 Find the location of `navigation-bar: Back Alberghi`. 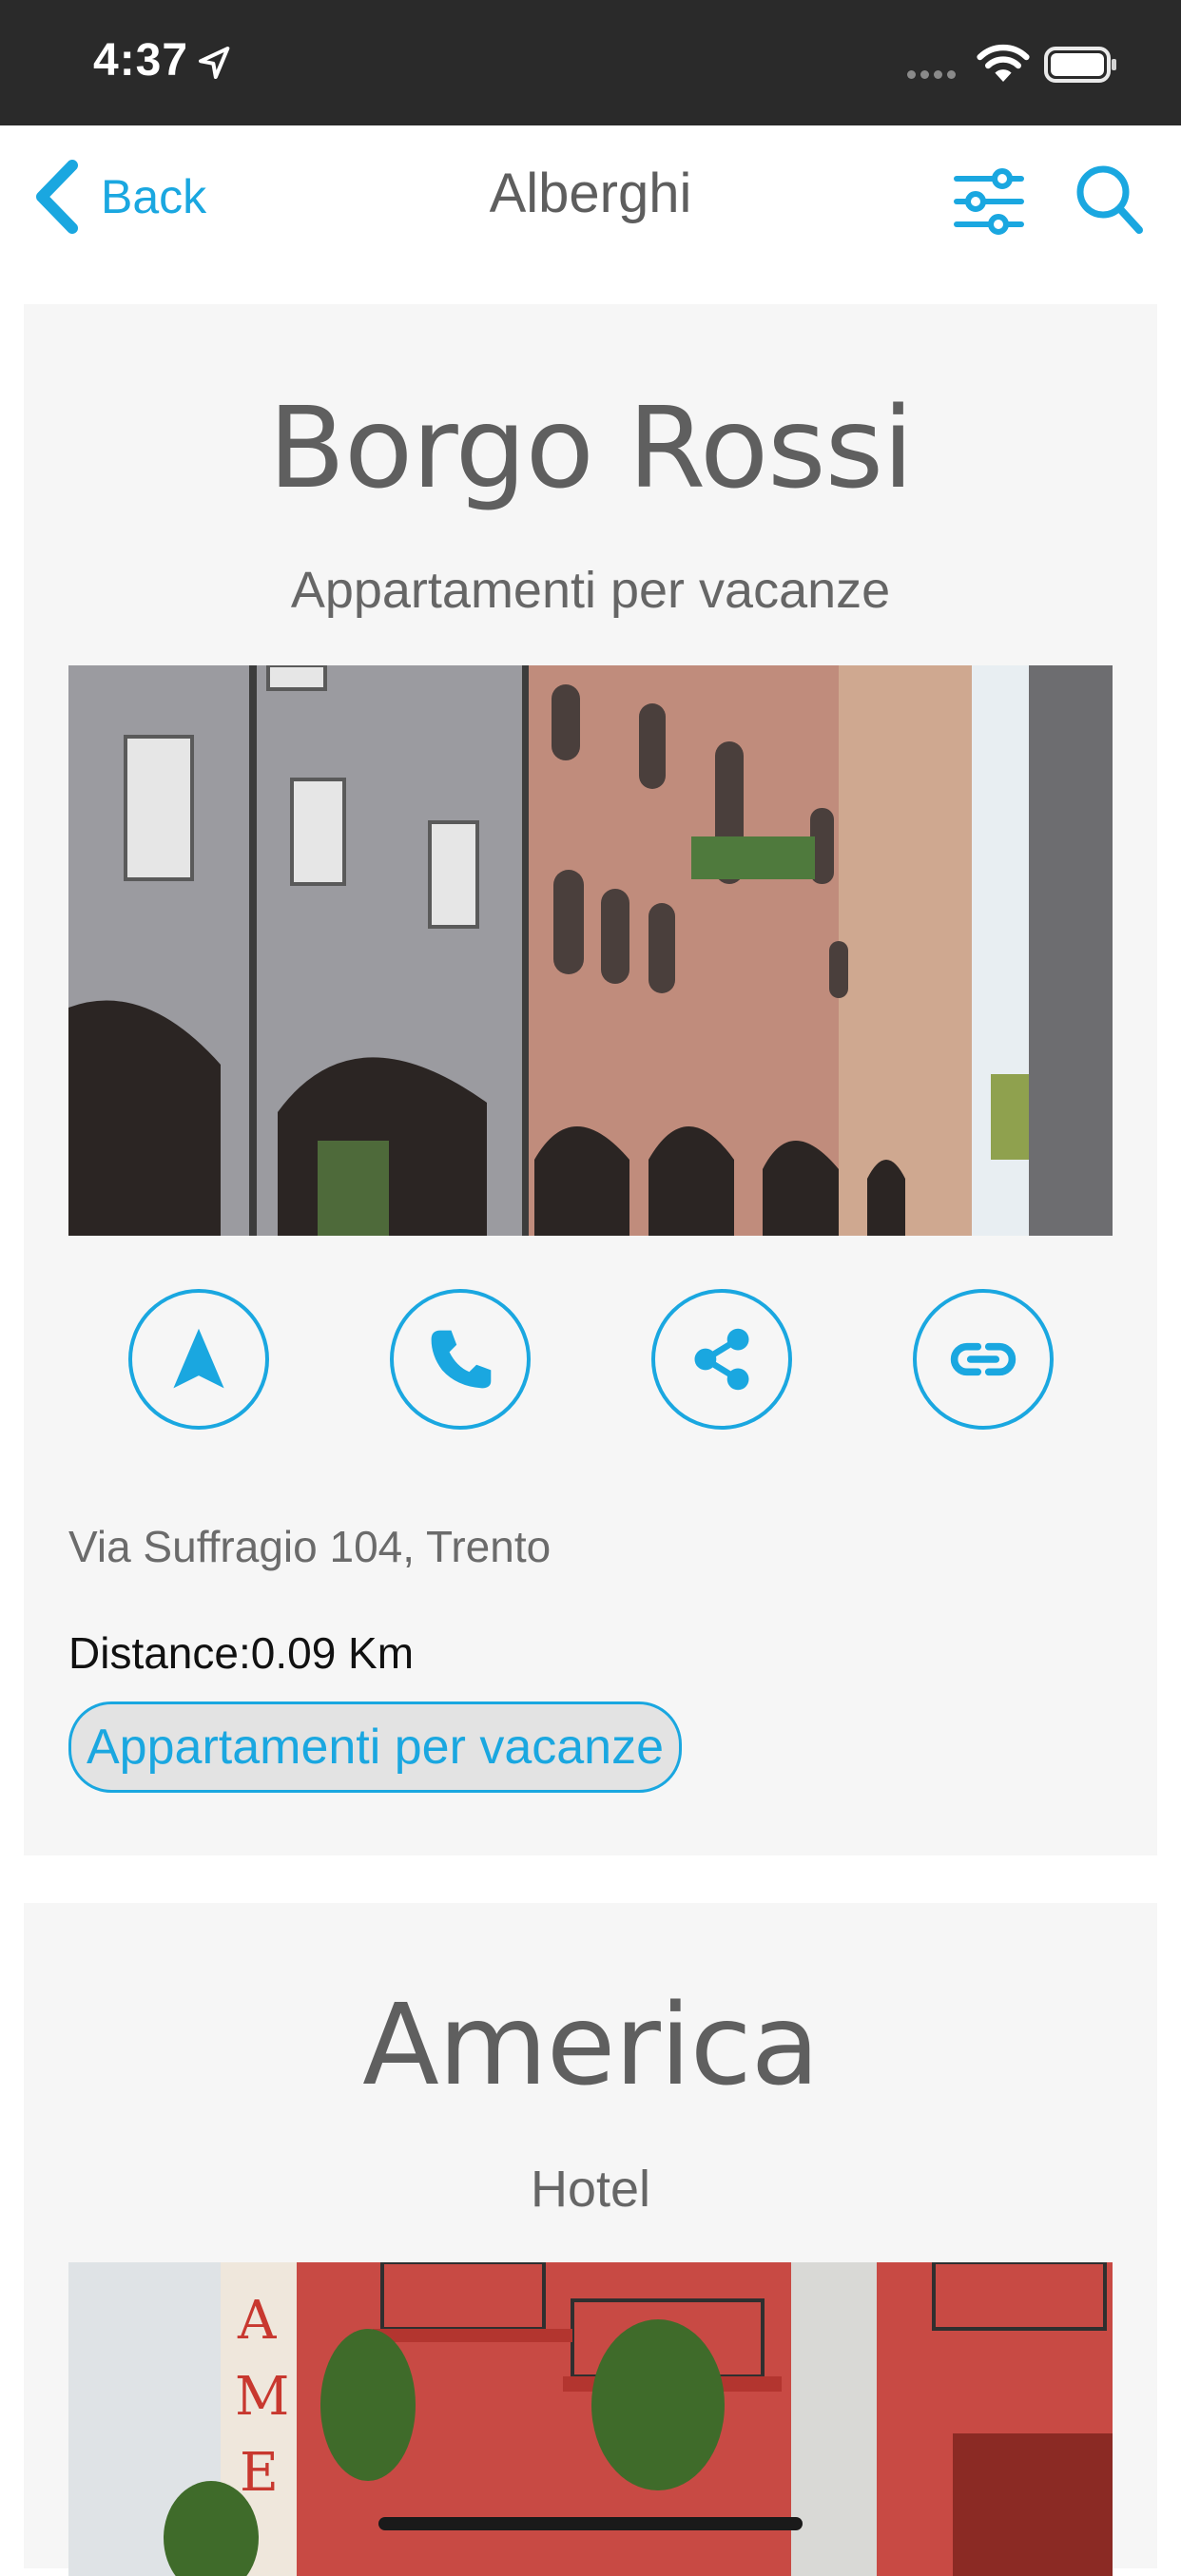

navigation-bar: Back Alberghi is located at coordinates (590, 210).